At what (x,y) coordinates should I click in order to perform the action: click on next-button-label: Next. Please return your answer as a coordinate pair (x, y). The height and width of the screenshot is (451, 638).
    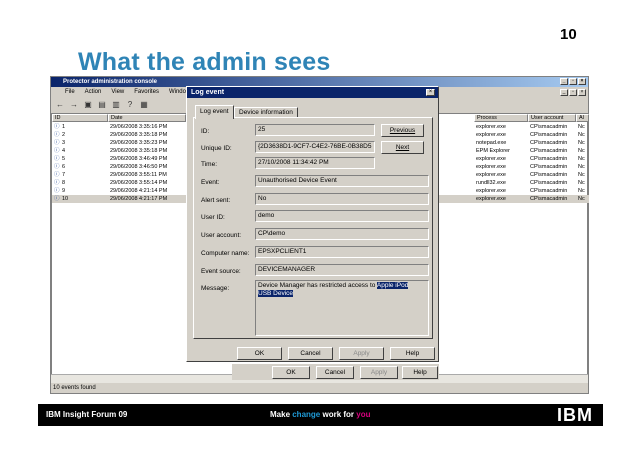
    Looking at the image, I should click on (402, 147).